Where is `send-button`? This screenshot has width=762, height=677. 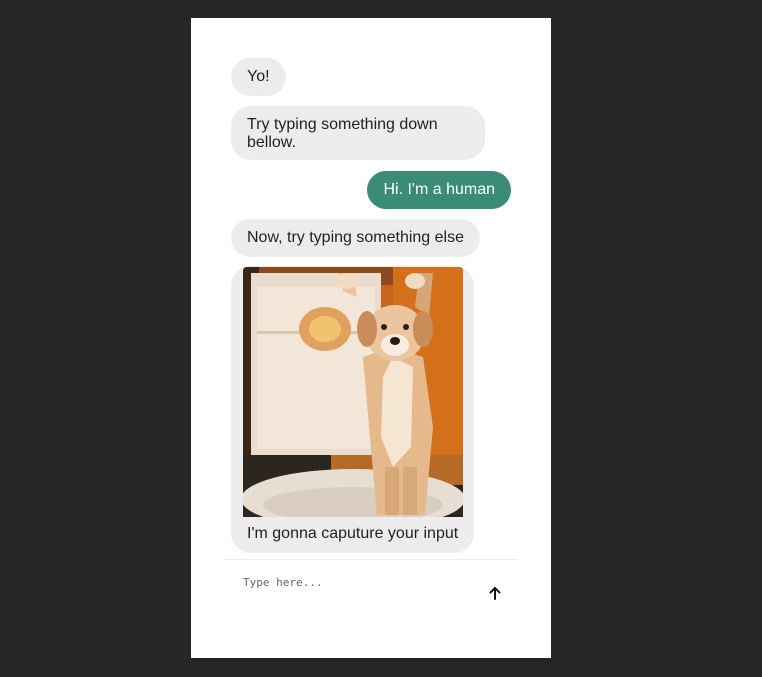 send-button is located at coordinates (495, 594).